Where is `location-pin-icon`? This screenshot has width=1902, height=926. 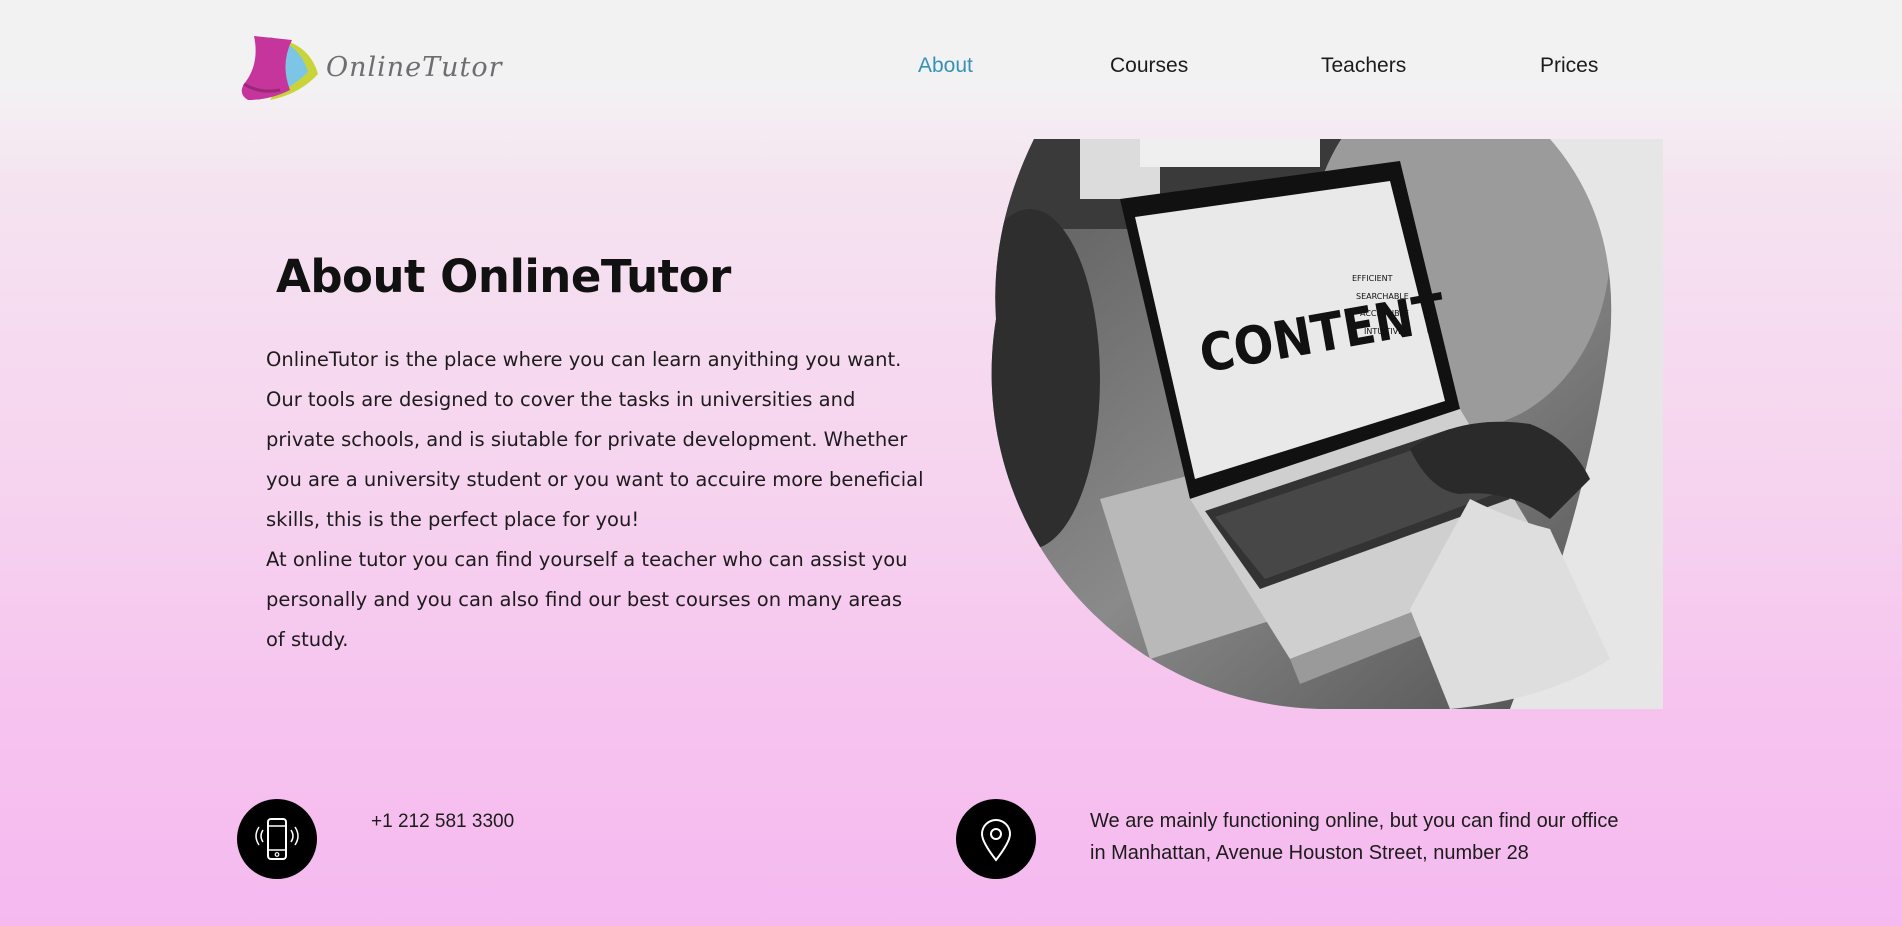 location-pin-icon is located at coordinates (996, 840).